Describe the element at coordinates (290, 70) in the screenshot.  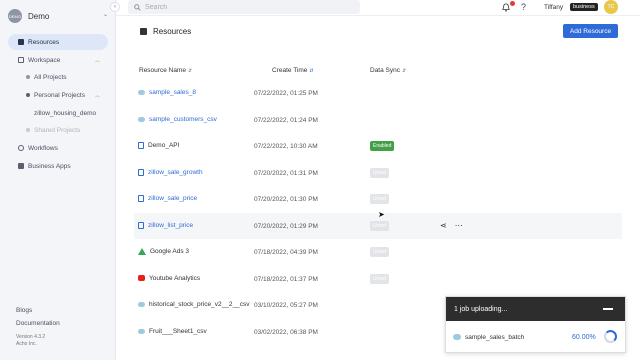
I see `column-header-label: Create Time` at that location.